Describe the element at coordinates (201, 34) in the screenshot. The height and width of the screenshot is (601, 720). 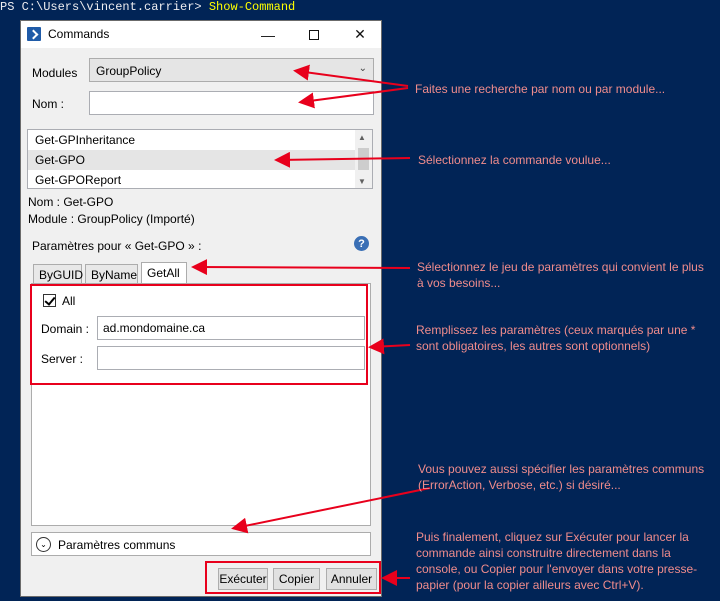
I see `title-bar: Commands — ✕` at that location.